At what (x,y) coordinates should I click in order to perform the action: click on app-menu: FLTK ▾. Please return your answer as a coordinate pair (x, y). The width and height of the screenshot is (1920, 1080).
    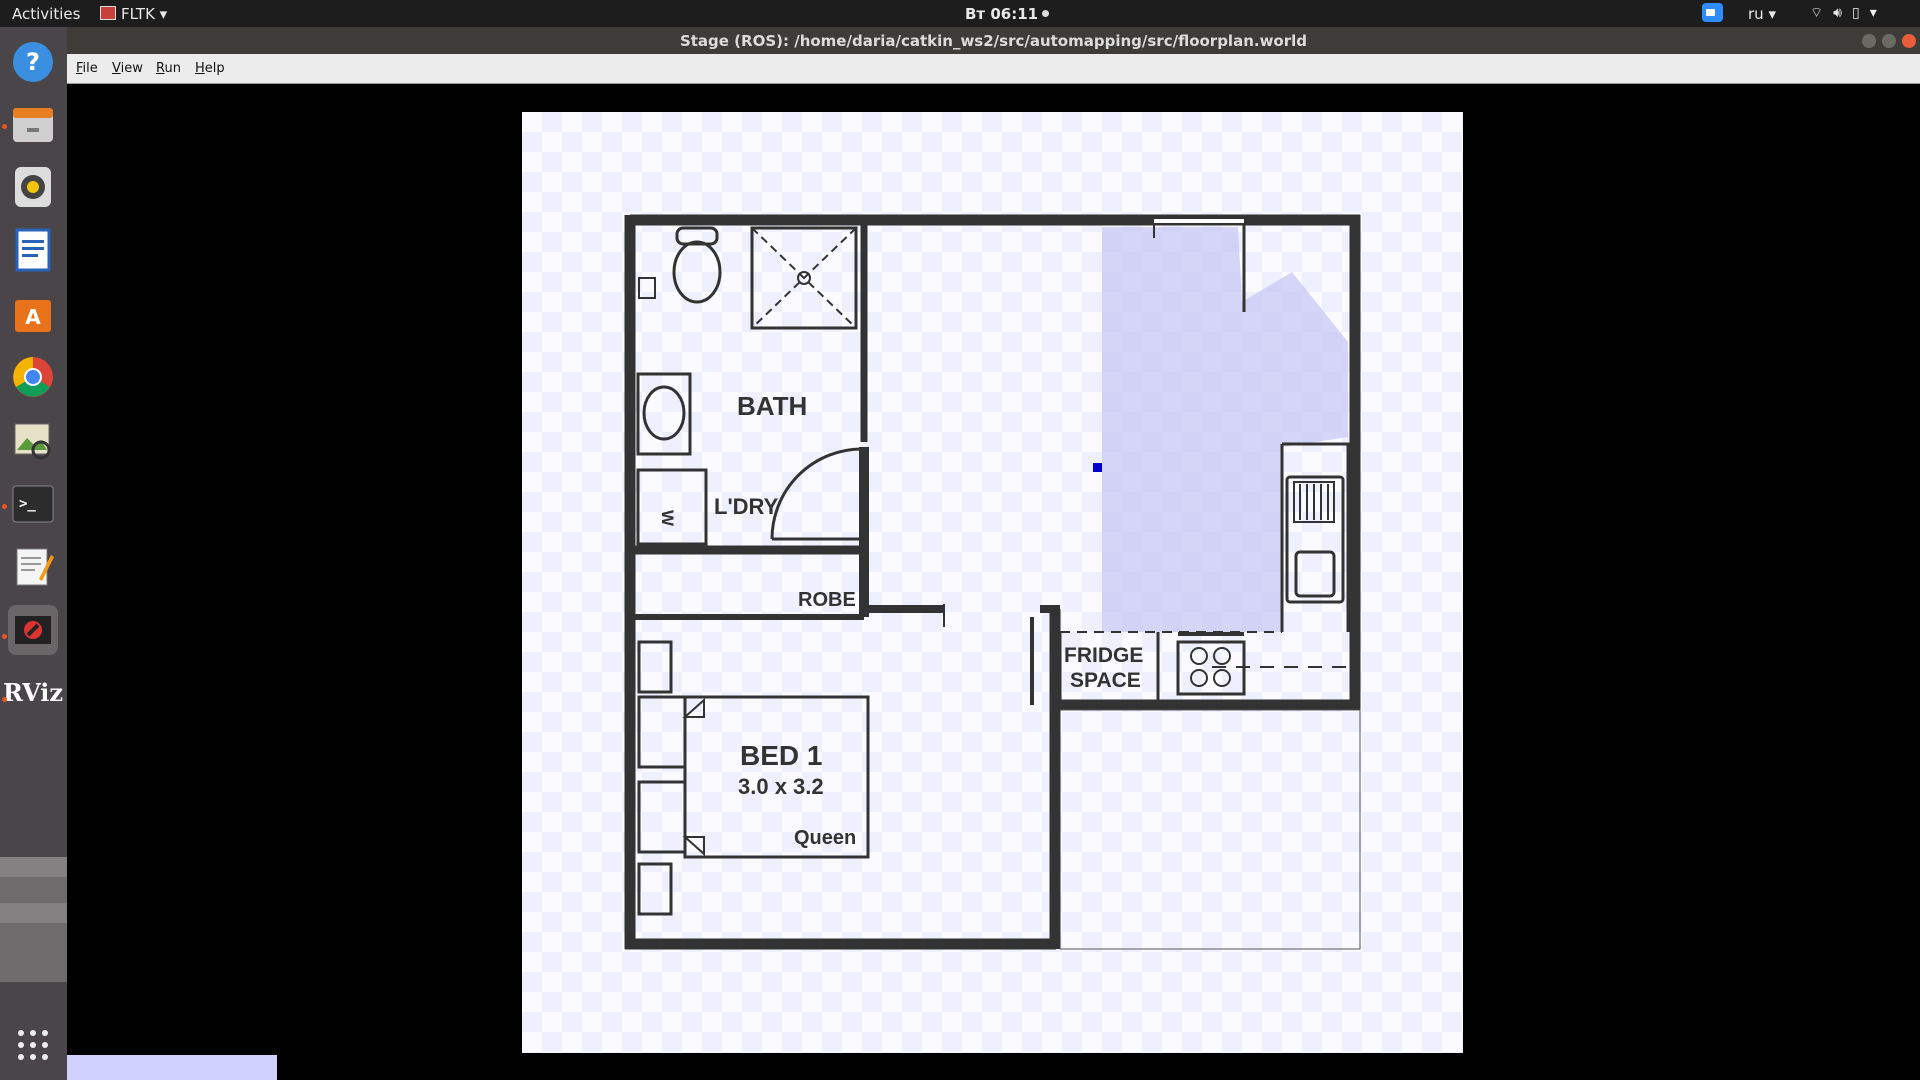
    Looking at the image, I should click on (133, 14).